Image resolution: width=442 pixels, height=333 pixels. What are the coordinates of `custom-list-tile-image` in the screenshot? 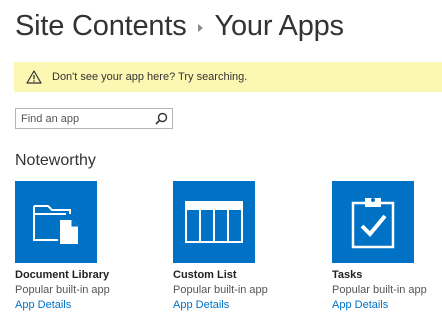 It's located at (214, 222).